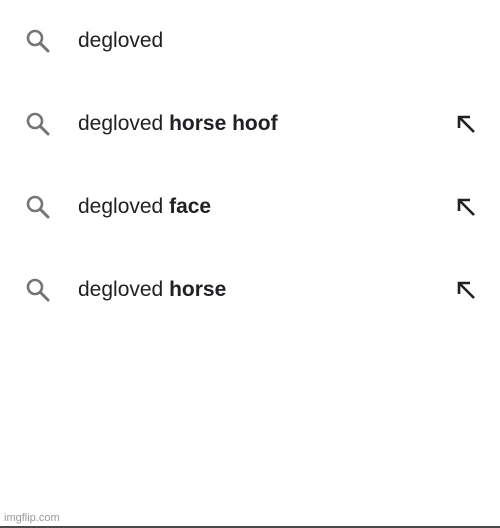 This screenshot has width=500, height=528. Describe the element at coordinates (223, 123) in the screenshot. I see `suggestion-completion: horse hoof` at that location.